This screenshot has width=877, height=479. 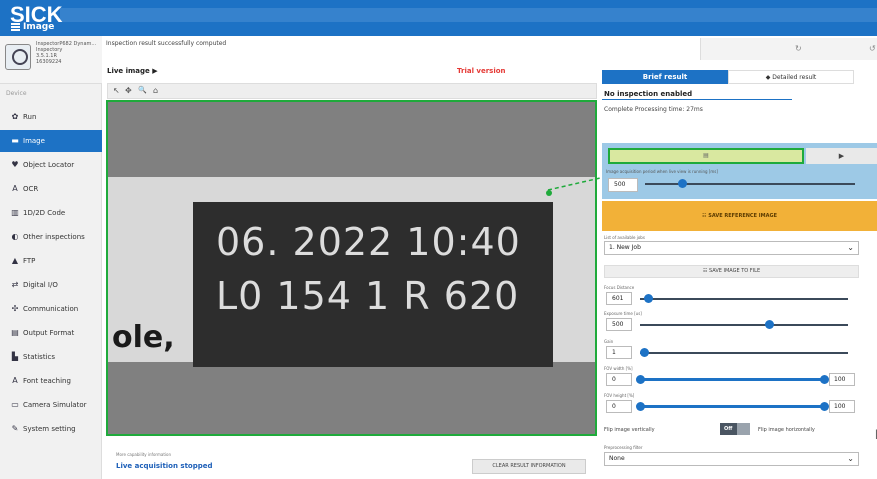 I want to click on sidebar-item-communication: ✣ Communication, so click(x=51, y=309).